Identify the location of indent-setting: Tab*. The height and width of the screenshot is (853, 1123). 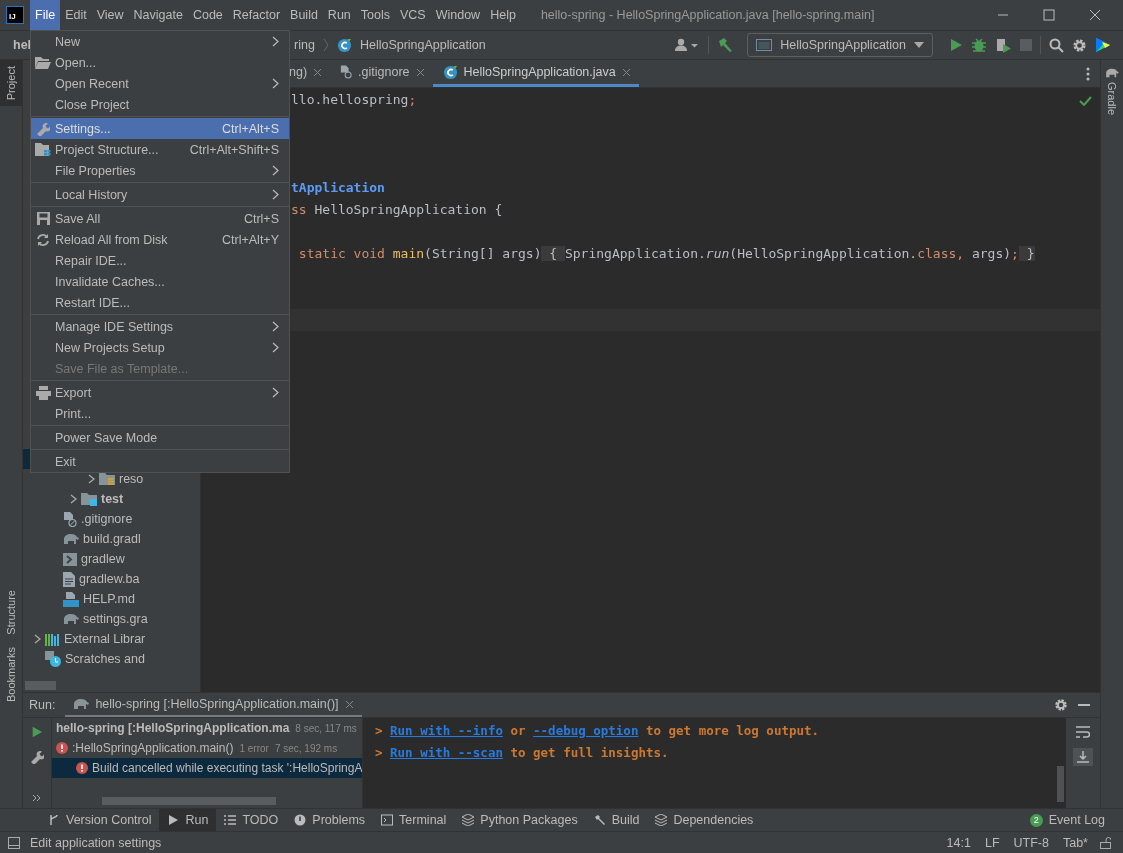
(1075, 842).